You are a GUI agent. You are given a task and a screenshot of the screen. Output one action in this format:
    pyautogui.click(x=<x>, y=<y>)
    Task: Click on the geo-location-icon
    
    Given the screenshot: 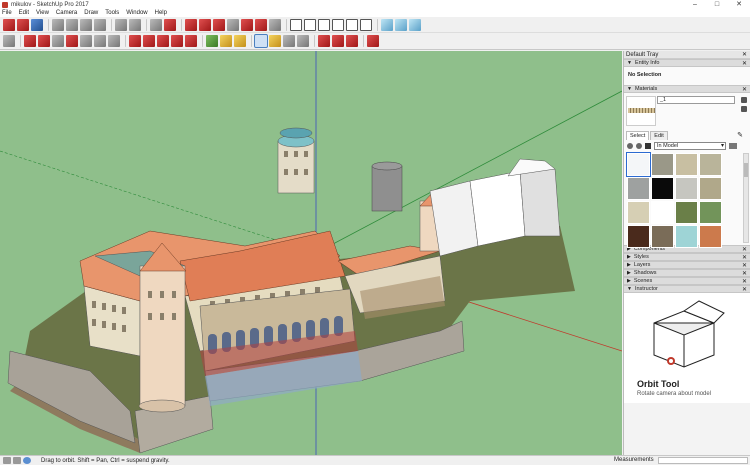 What is the action you would take?
    pyautogui.click(x=7, y=460)
    